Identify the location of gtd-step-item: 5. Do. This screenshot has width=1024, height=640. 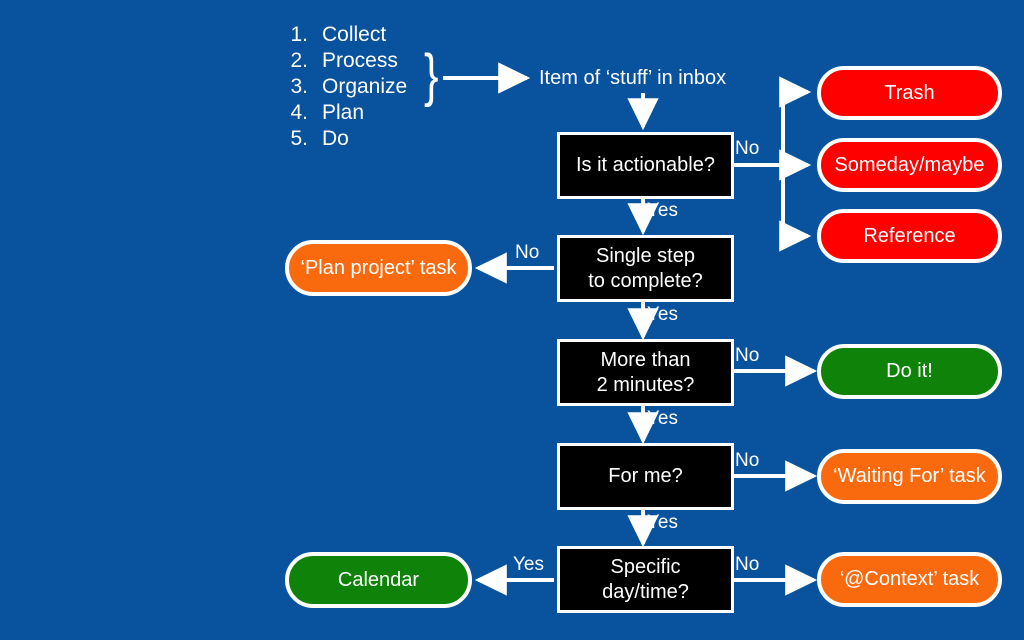
(346, 139).